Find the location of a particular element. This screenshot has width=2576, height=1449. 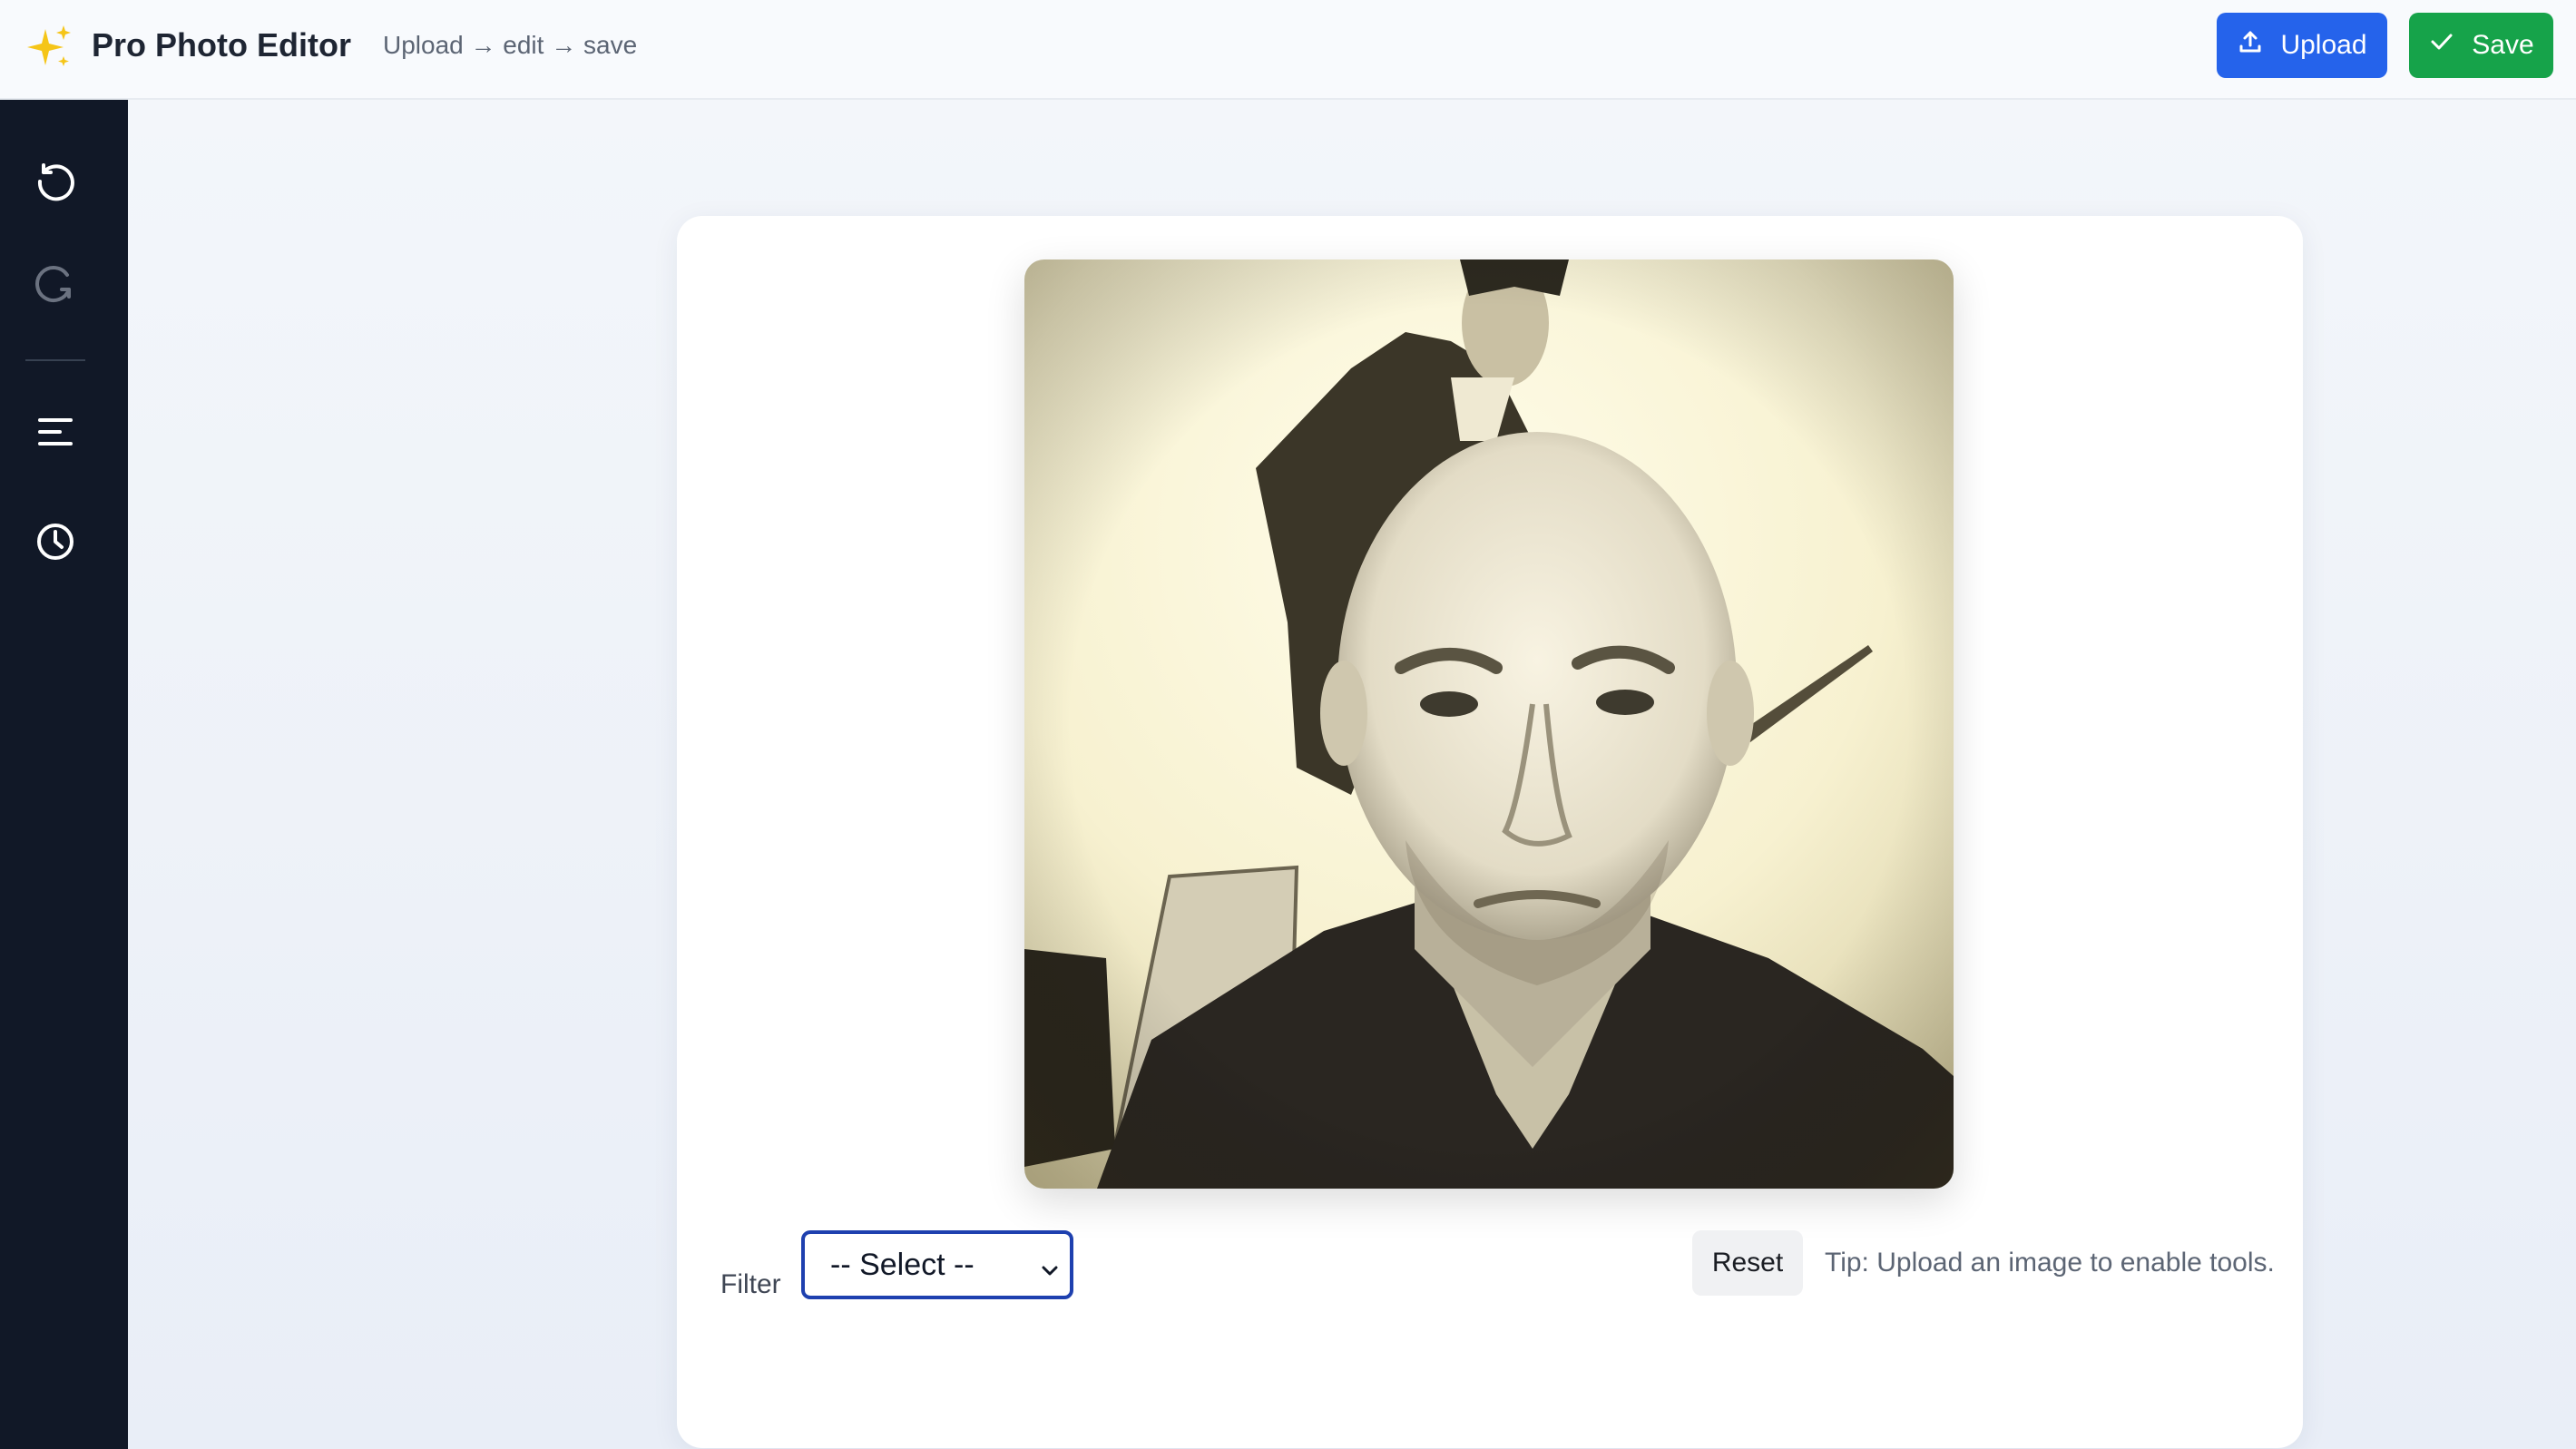

sparkles-icon is located at coordinates (49, 47).